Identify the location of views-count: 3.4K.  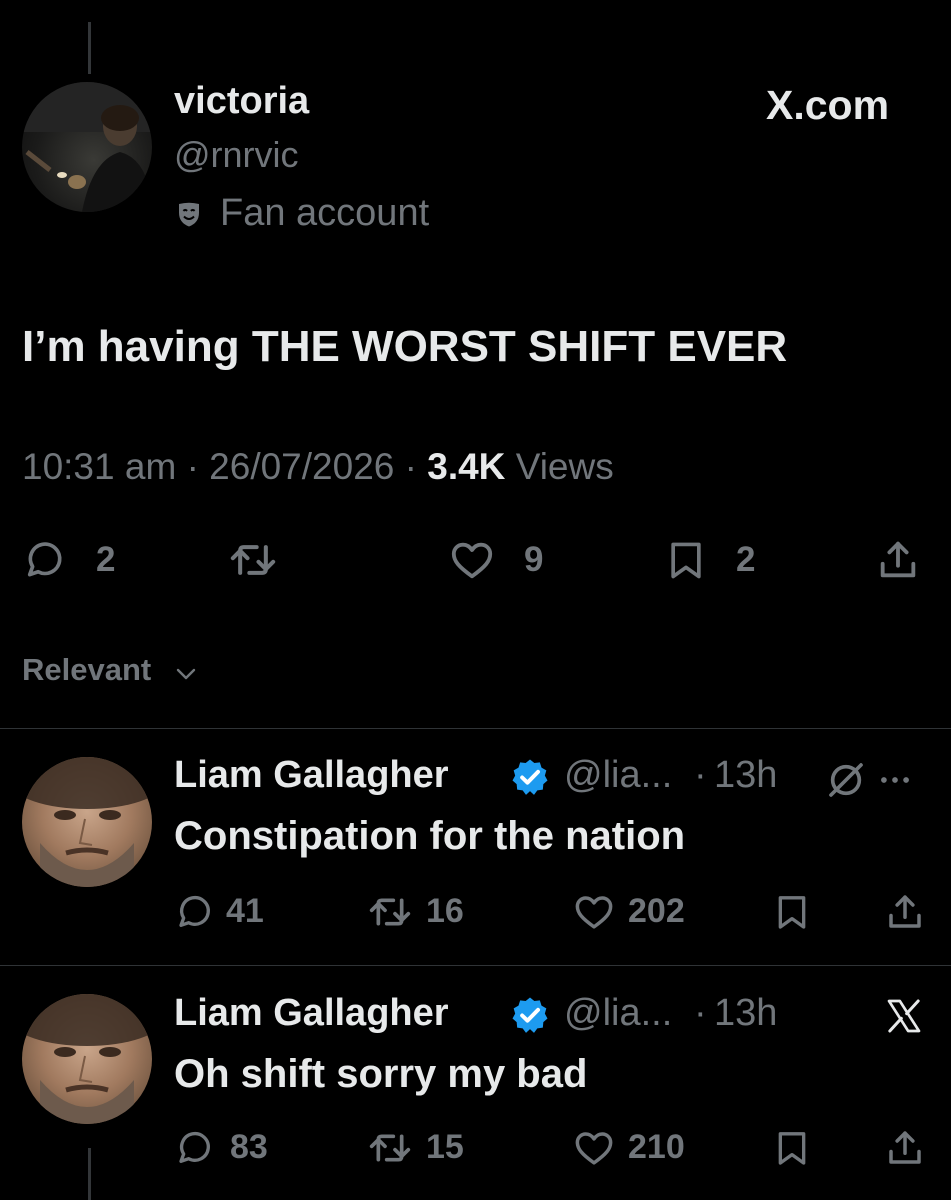
(466, 466).